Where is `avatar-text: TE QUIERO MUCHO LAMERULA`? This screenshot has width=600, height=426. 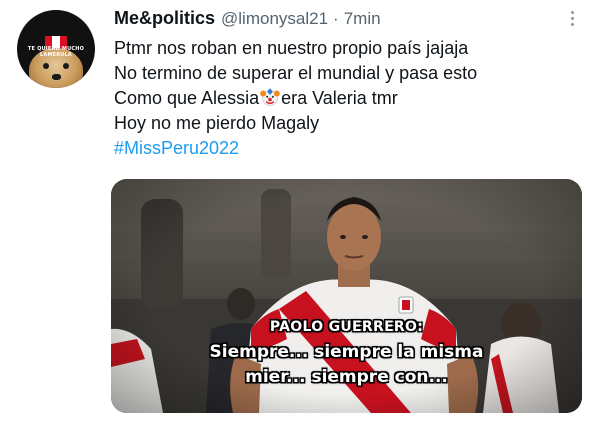
avatar-text: TE QUIERO MUCHO LAMERULA is located at coordinates (56, 52).